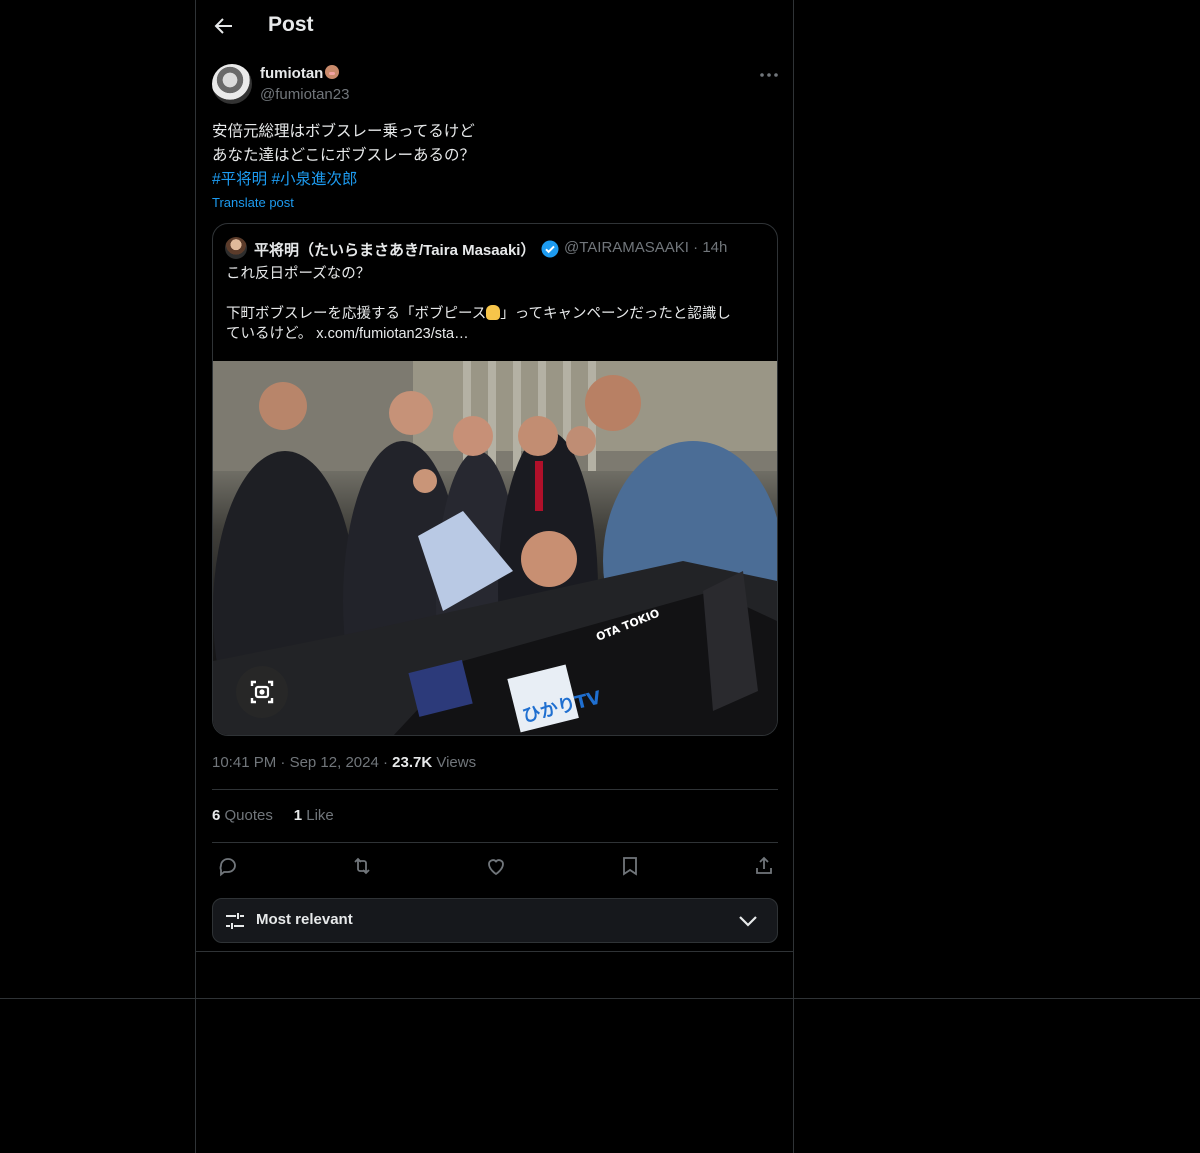 Image resolution: width=1200 pixels, height=1153 pixels. Describe the element at coordinates (332, 72) in the screenshot. I see `dog-face-emoji` at that location.